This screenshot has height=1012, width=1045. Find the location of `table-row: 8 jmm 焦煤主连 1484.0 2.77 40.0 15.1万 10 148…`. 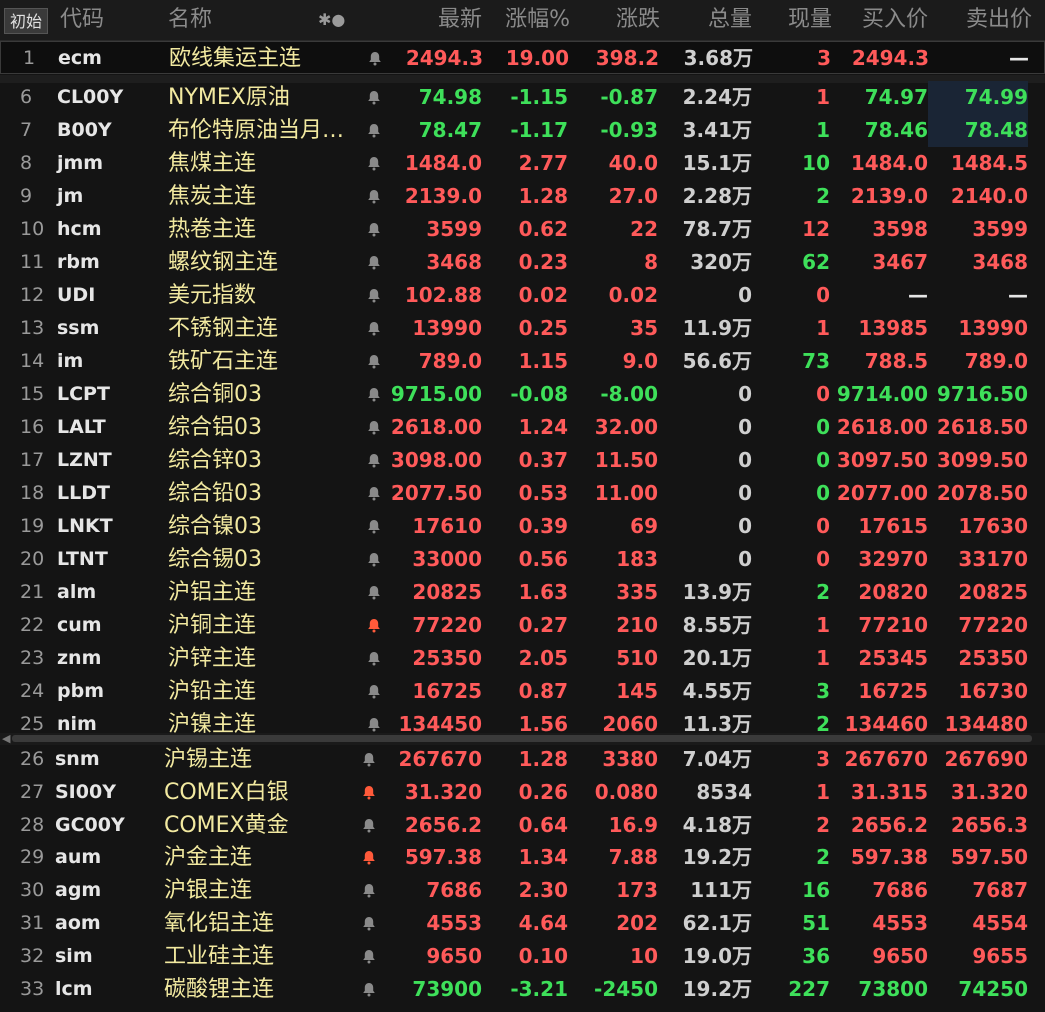

table-row: 8 jmm 焦煤主连 1484.0 2.77 40.0 15.1万 10 148… is located at coordinates (522, 163).